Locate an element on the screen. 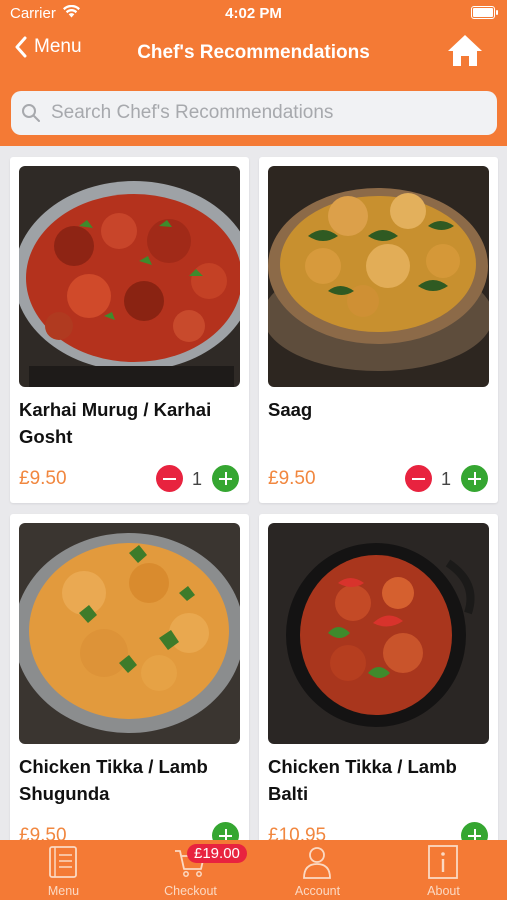 This screenshot has height=900, width=507. tab-bar: Menu Checkout Account About is located at coordinates (253, 870).